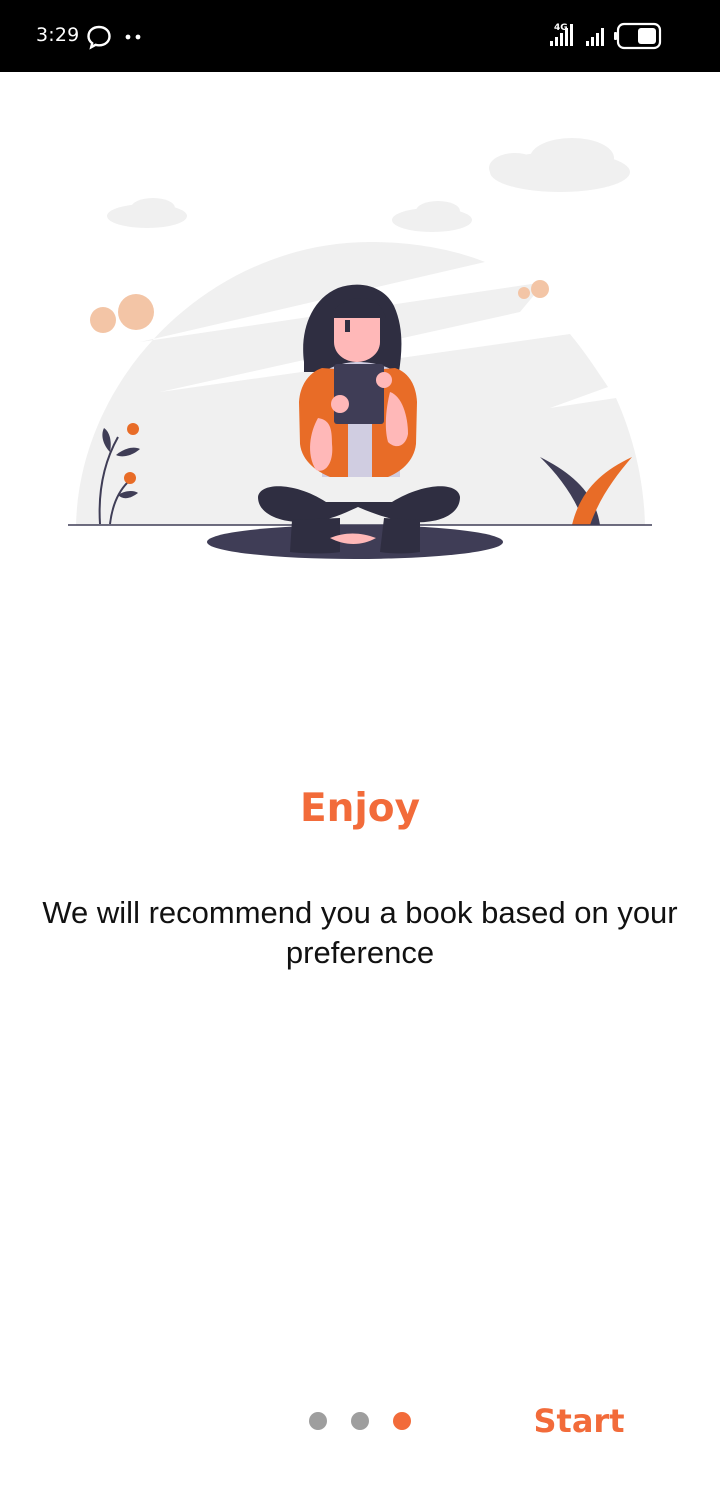 The height and width of the screenshot is (1500, 720). What do you see at coordinates (360, 808) in the screenshot?
I see `onboarding-title: Enjoy` at bounding box center [360, 808].